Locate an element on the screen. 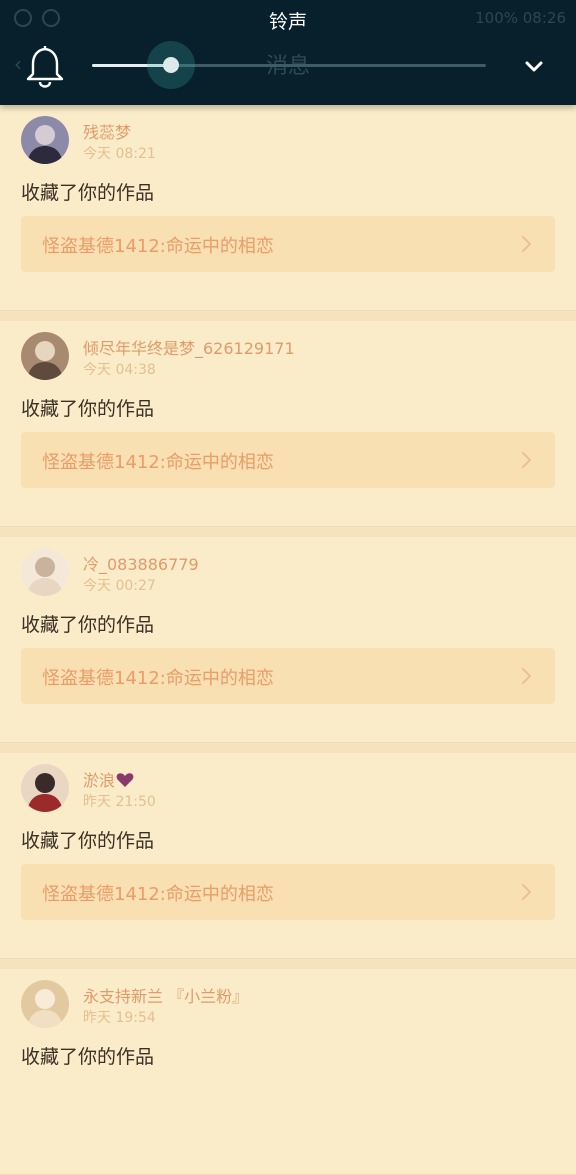 The width and height of the screenshot is (576, 1175). chevron-down-icon is located at coordinates (534, 66).